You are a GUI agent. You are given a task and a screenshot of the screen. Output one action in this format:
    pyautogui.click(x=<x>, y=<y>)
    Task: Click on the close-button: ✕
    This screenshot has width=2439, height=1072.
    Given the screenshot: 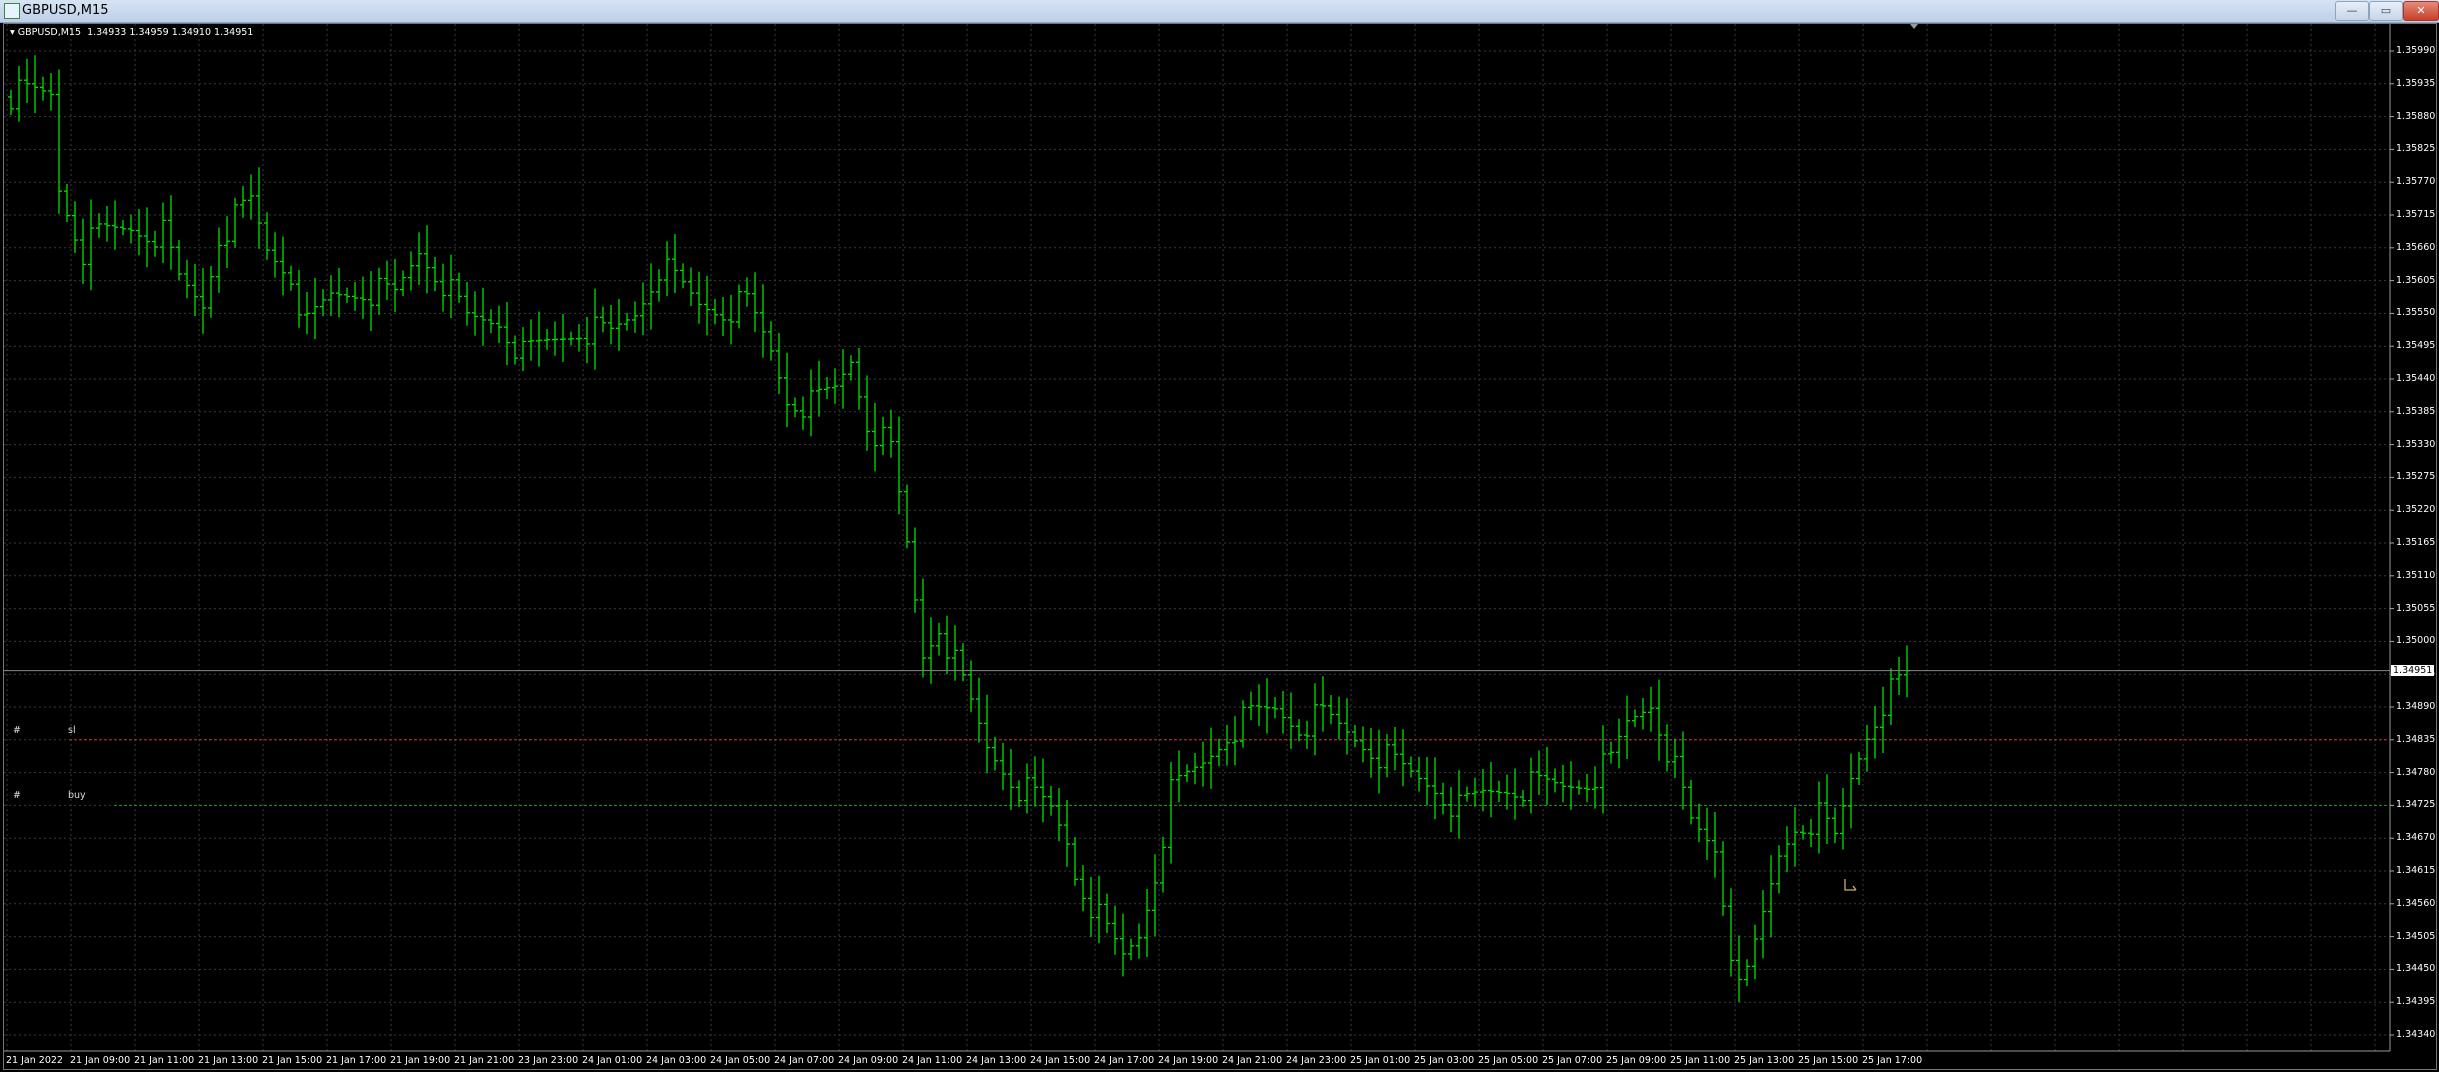 What is the action you would take?
    pyautogui.click(x=2421, y=11)
    